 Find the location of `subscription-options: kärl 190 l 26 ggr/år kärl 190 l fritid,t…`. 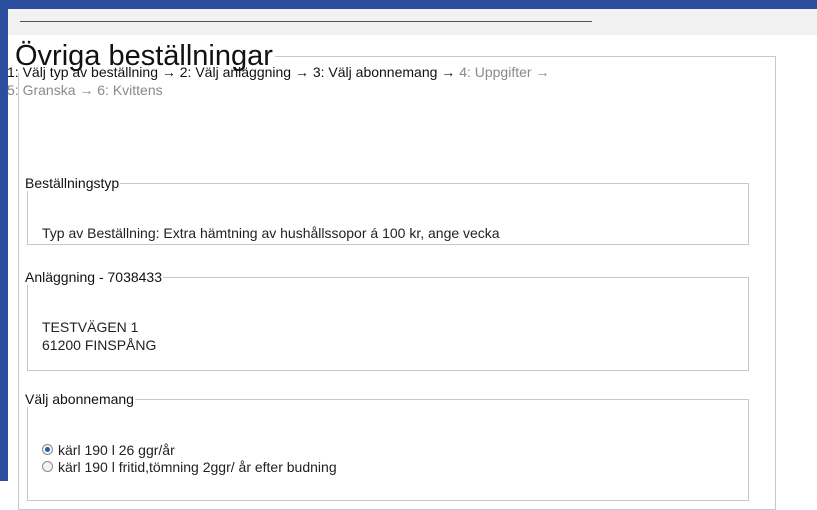

subscription-options: kärl 190 l 26 ggr/år kärl 190 l fritid,t… is located at coordinates (189, 458).